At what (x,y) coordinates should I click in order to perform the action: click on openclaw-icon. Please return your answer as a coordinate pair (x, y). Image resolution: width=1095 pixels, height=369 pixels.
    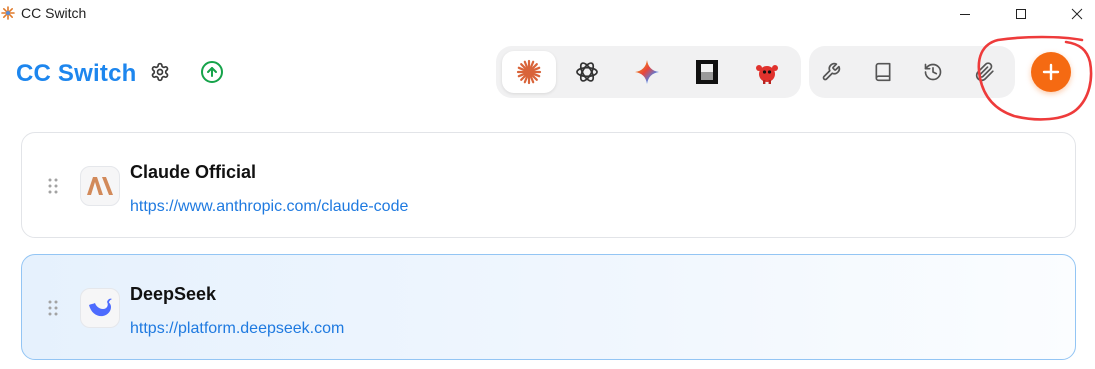
    Looking at the image, I should click on (767, 74).